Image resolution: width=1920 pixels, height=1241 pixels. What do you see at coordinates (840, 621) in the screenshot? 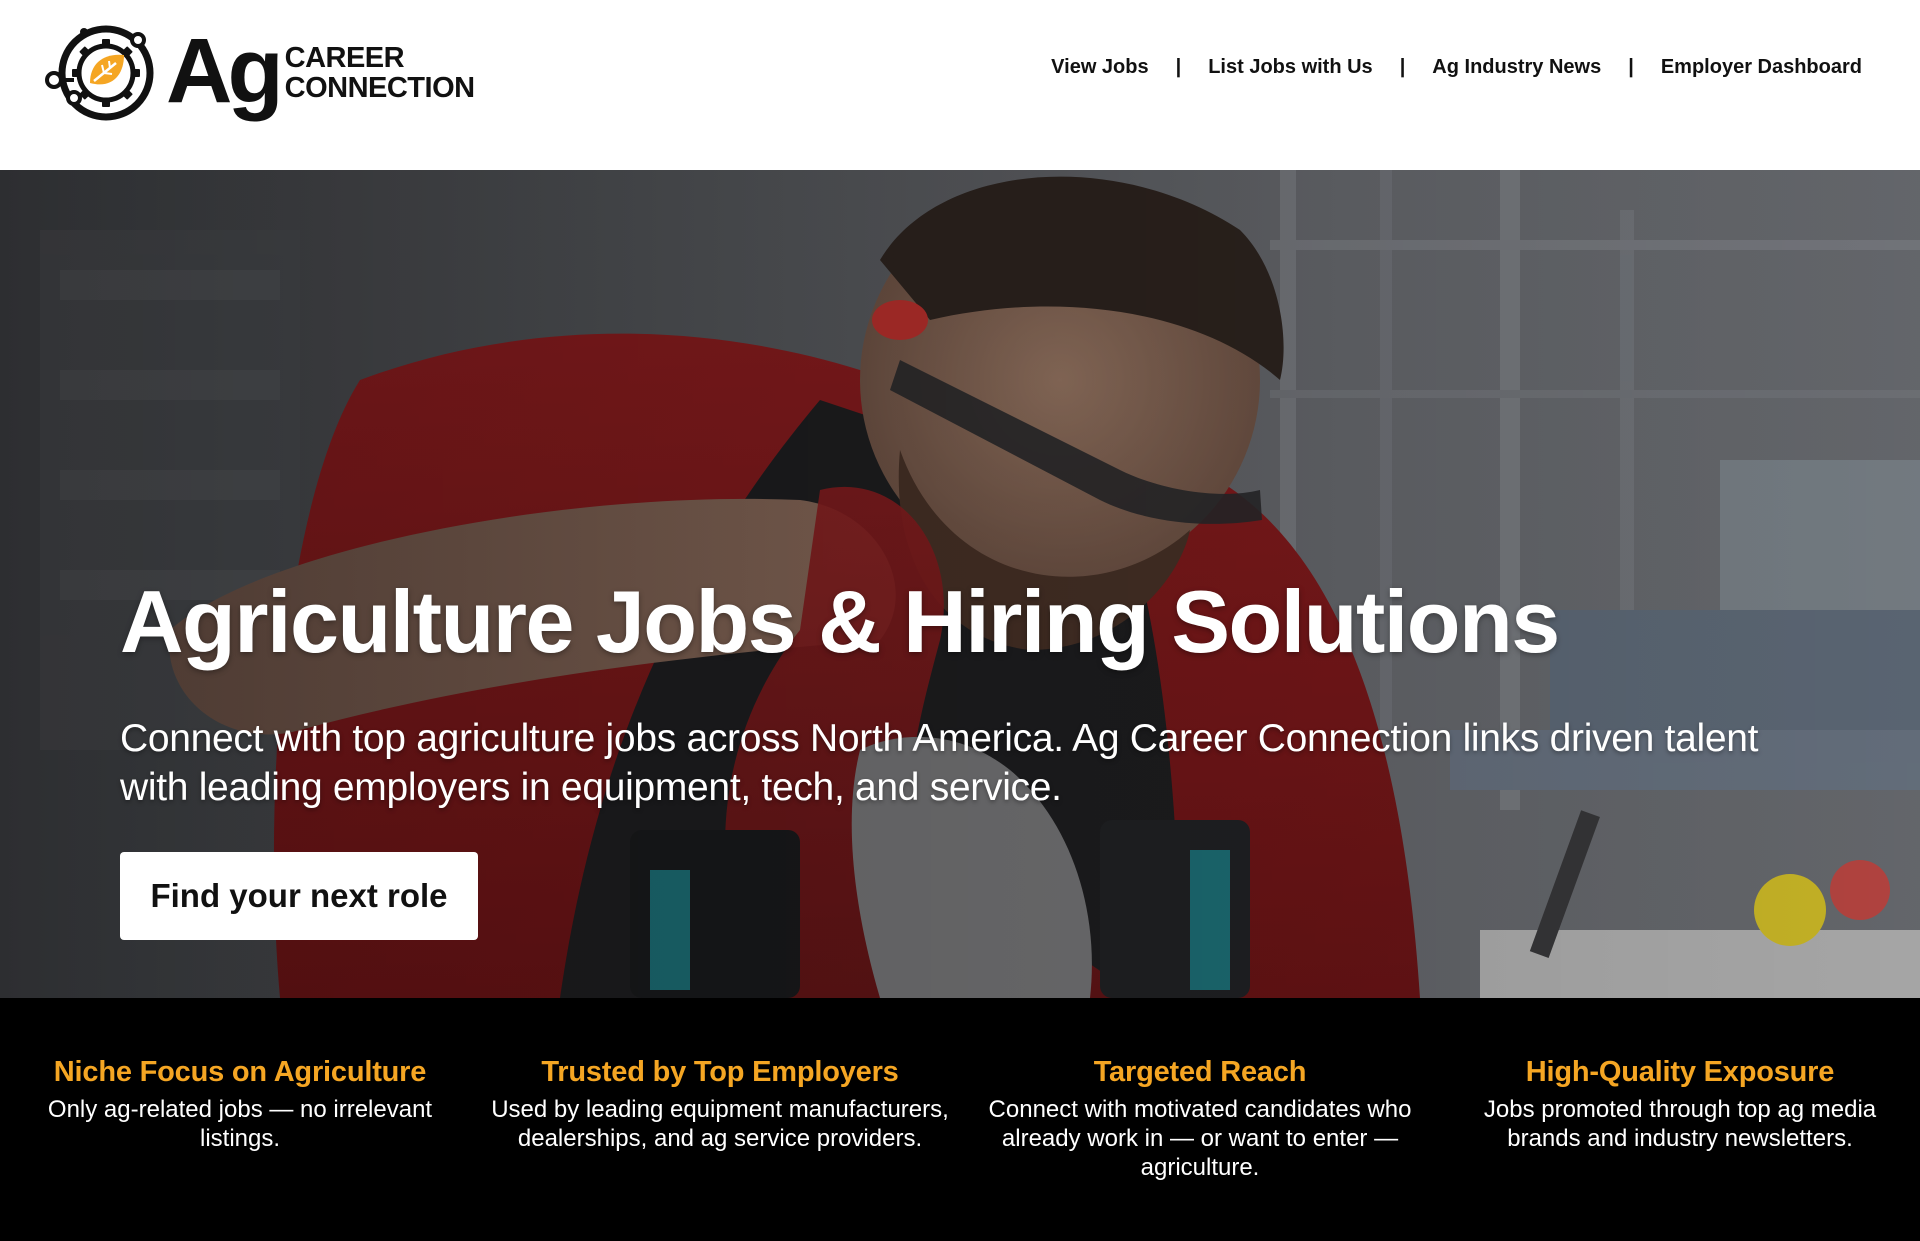
I see `hero-title: Agriculture Jobs & Hiring Solutions` at bounding box center [840, 621].